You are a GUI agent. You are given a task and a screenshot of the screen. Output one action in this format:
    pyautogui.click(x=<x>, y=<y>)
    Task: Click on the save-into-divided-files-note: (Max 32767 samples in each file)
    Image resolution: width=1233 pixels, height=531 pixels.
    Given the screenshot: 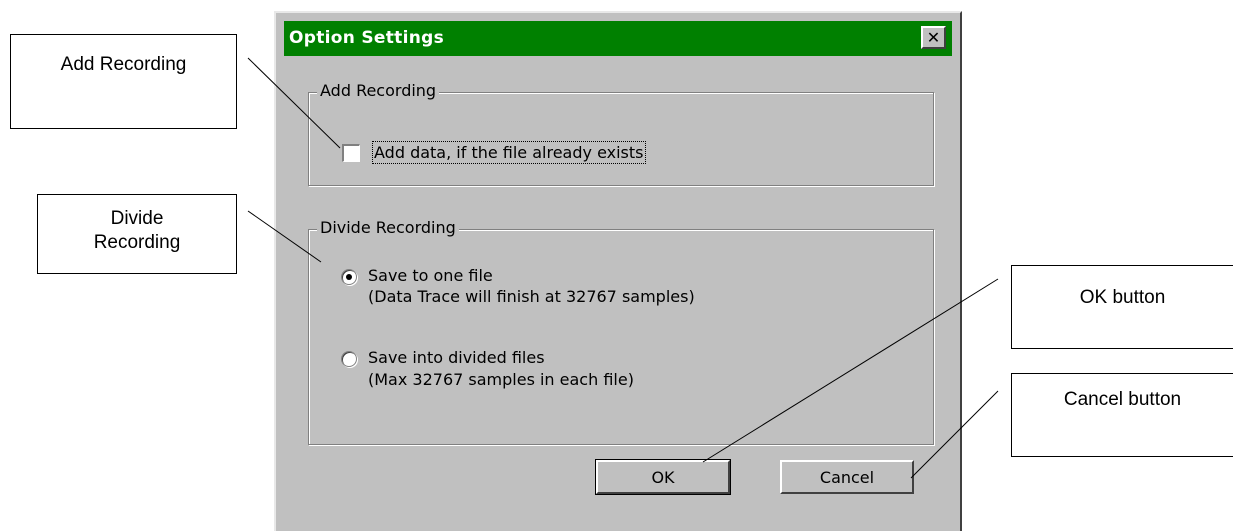 What is the action you would take?
    pyautogui.click(x=501, y=379)
    